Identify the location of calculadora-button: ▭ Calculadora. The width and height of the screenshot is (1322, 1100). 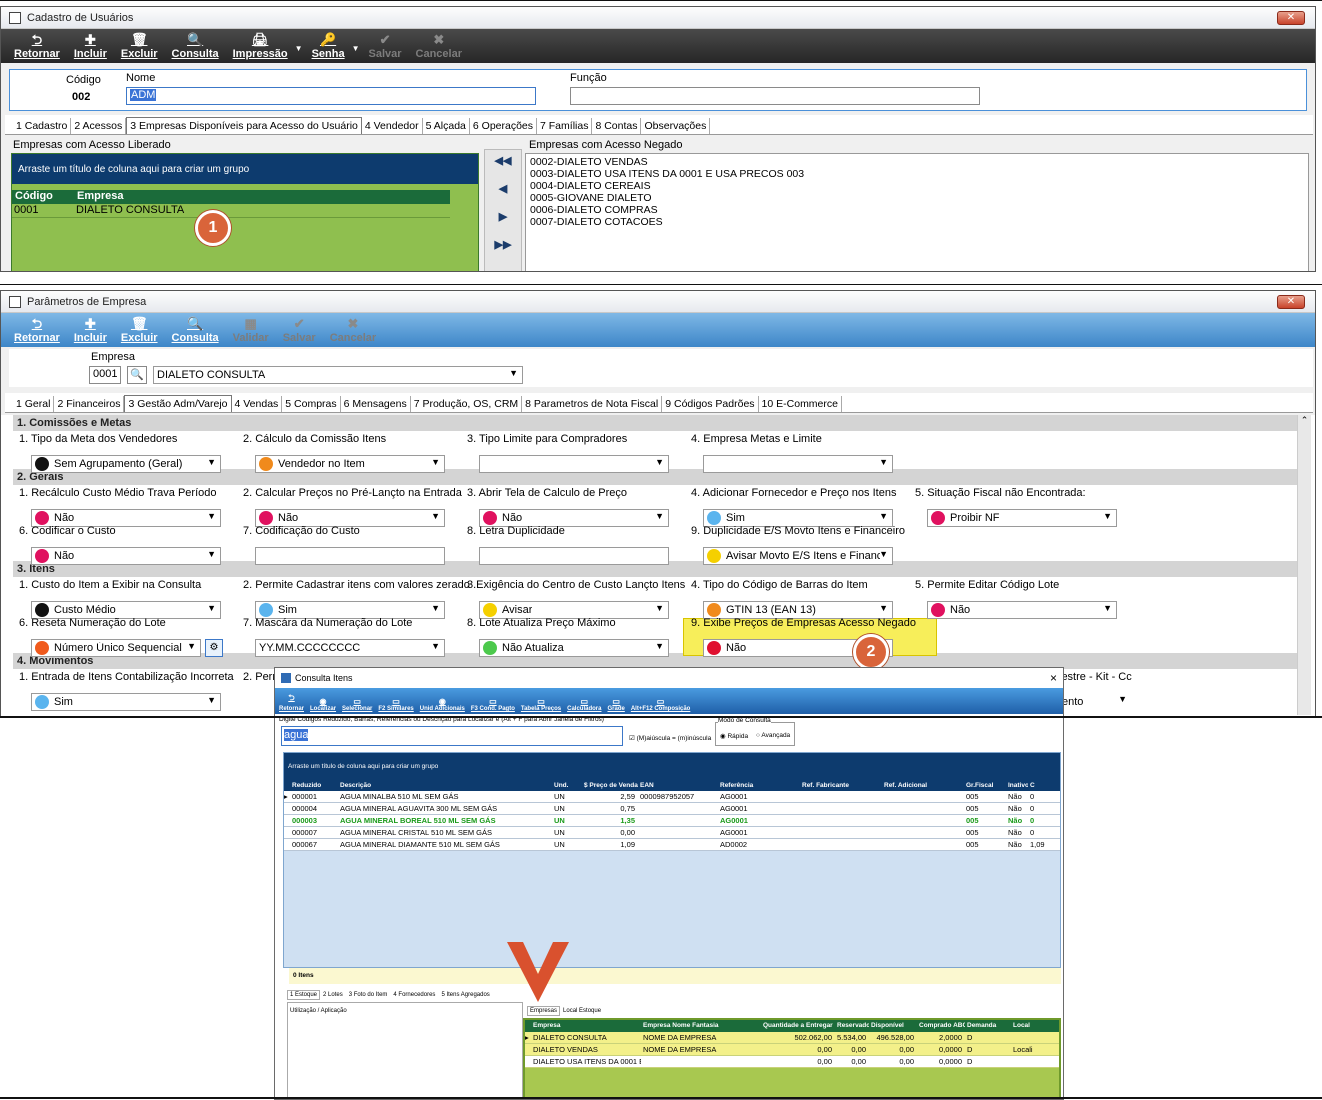
(584, 705).